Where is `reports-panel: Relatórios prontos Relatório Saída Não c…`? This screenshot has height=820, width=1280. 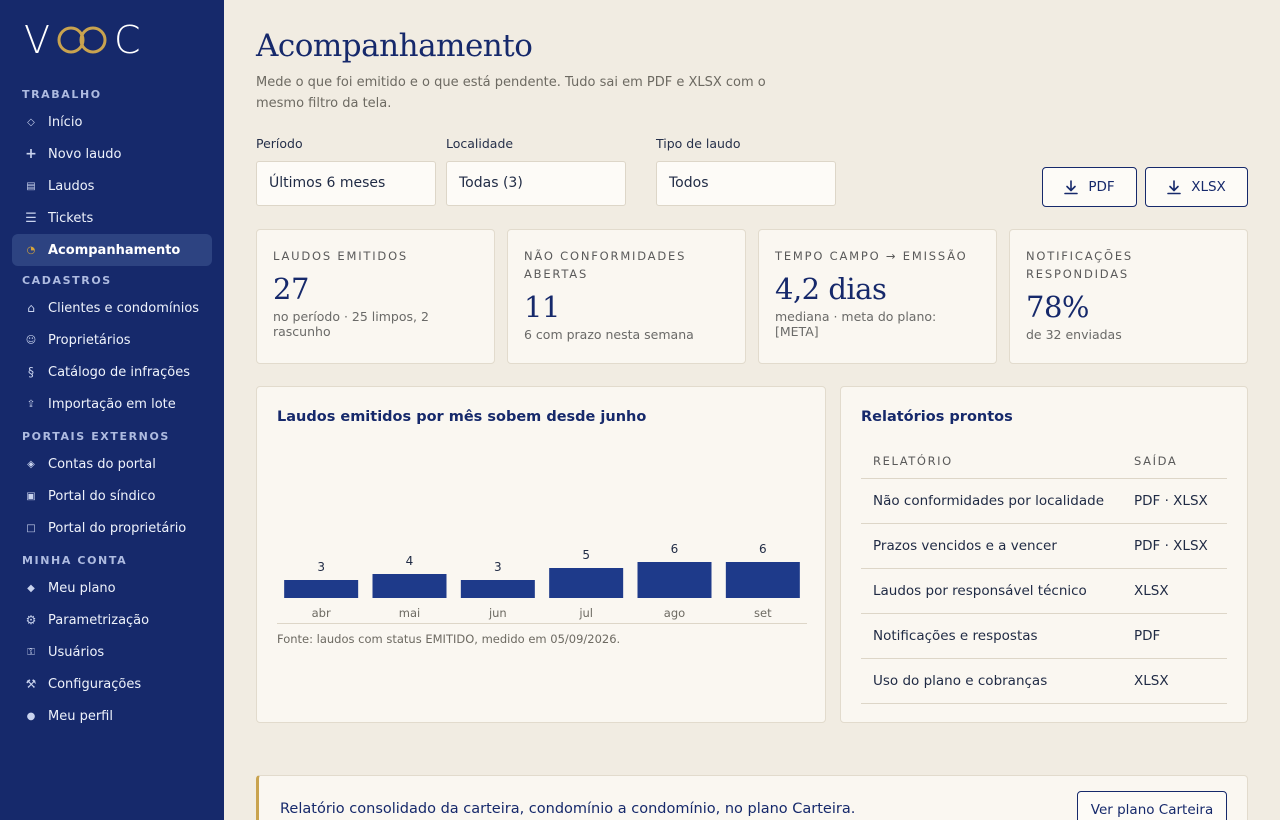 reports-panel: Relatórios prontos Relatório Saída Não c… is located at coordinates (1044, 554).